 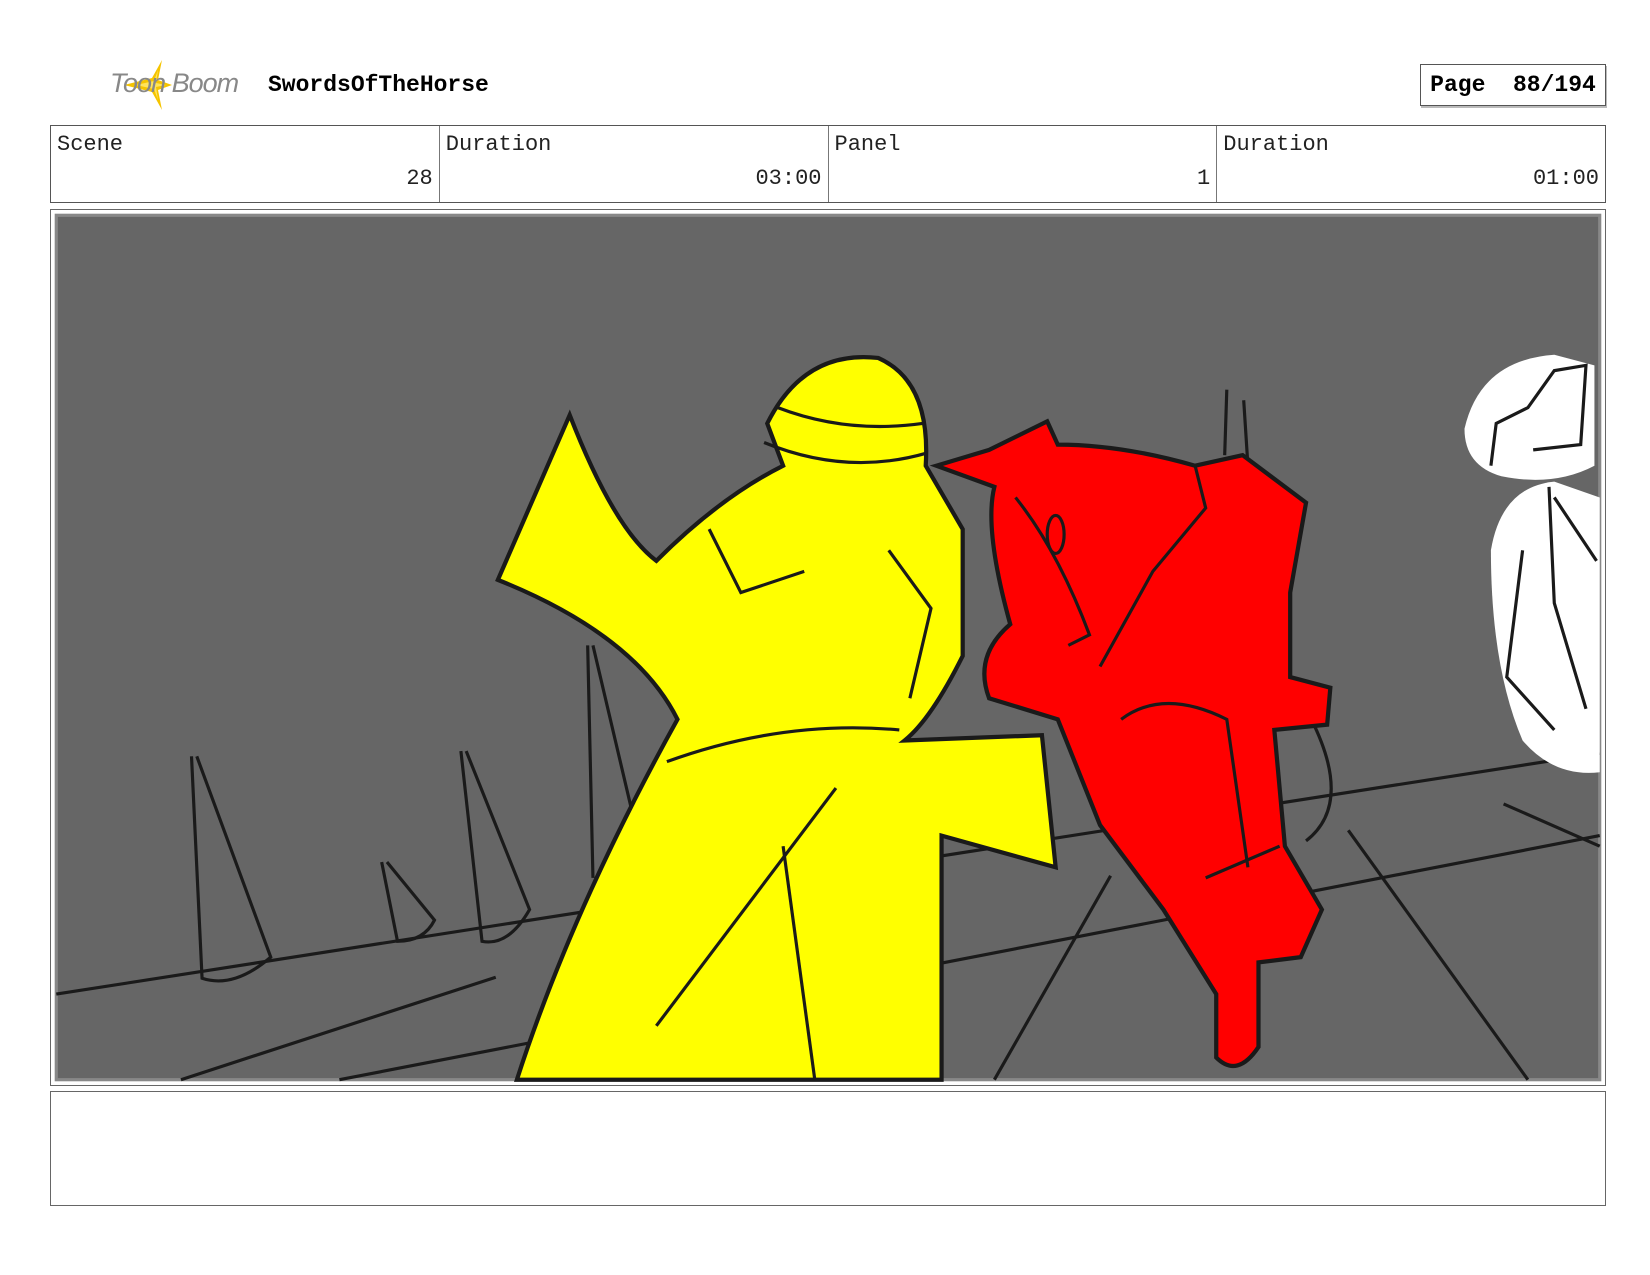 What do you see at coordinates (828, 1148) in the screenshot?
I see `panel-notes-box` at bounding box center [828, 1148].